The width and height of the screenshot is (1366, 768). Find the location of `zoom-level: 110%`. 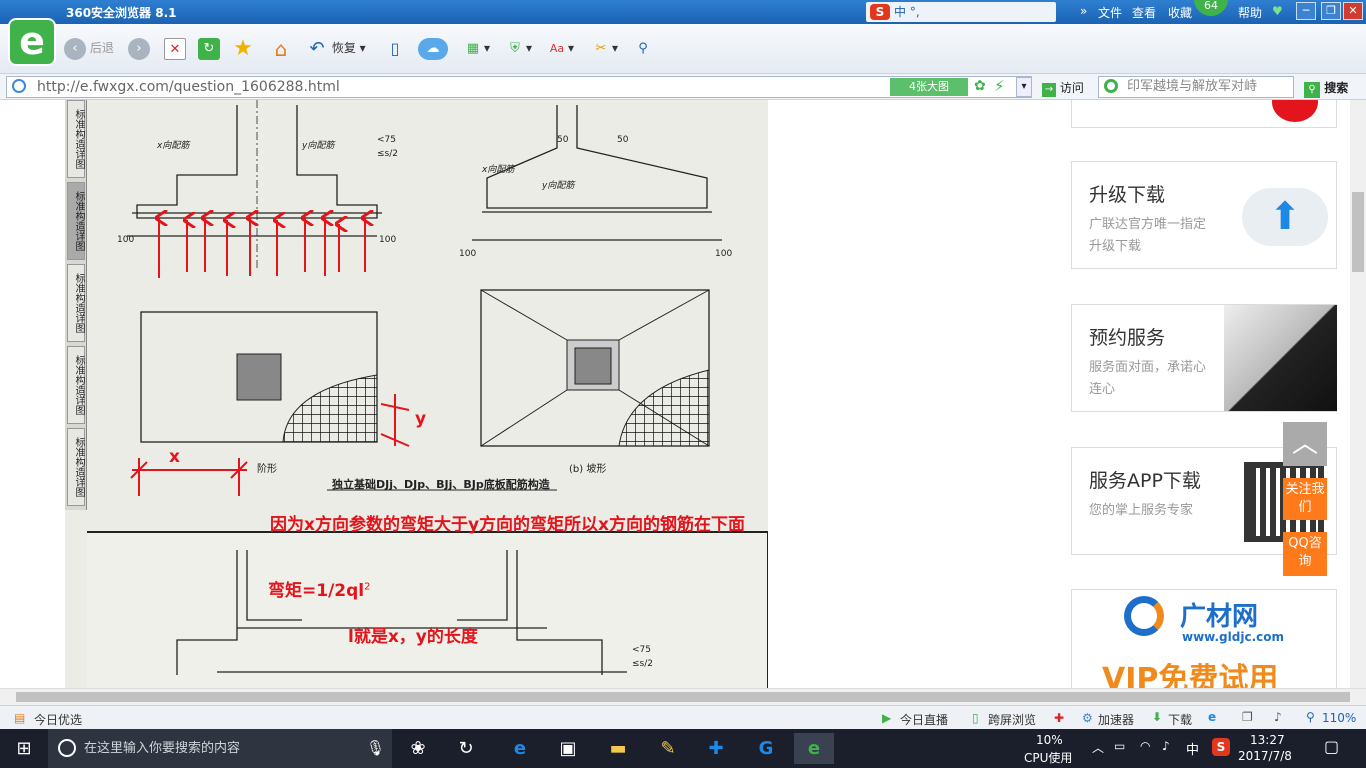

zoom-level: 110% is located at coordinates (1339, 718).